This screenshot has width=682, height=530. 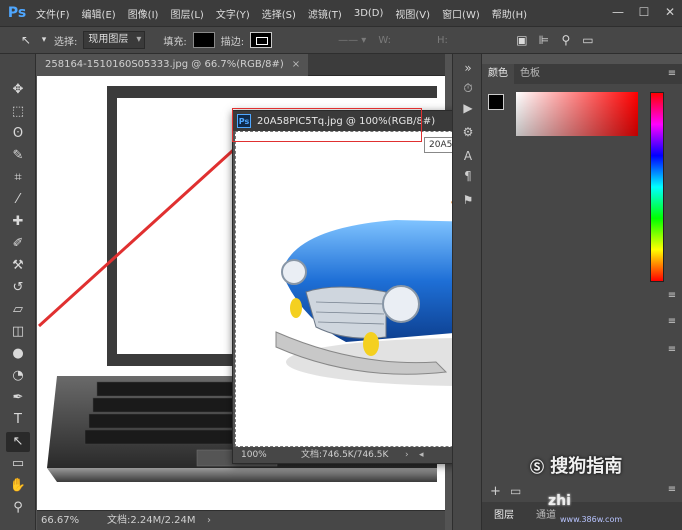 What do you see at coordinates (618, 12) in the screenshot?
I see `minimize-button: —` at bounding box center [618, 12].